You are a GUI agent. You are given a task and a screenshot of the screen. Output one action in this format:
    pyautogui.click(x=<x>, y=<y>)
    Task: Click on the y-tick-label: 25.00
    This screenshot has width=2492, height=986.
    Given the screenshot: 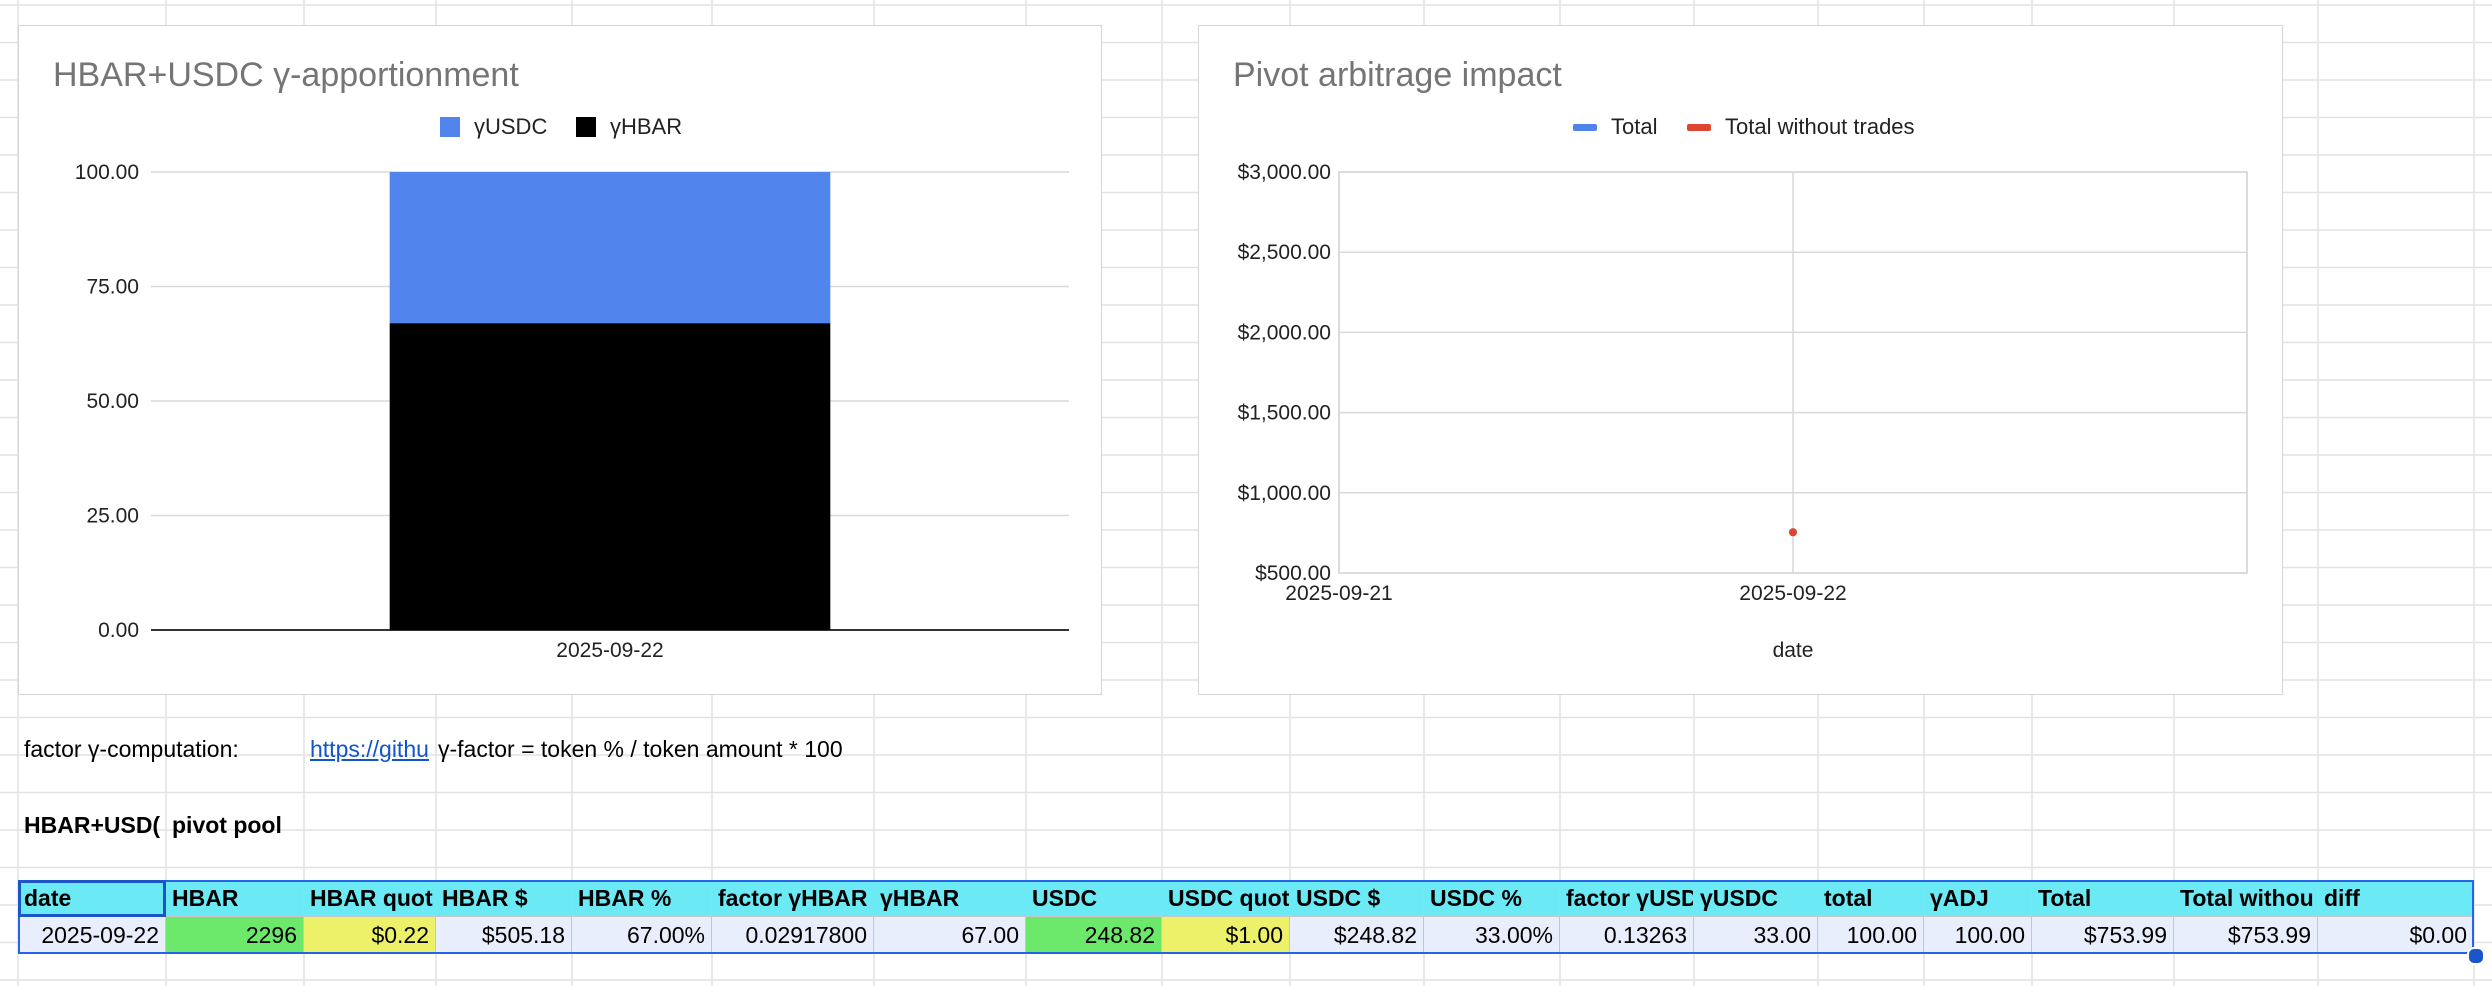 What is the action you would take?
    pyautogui.click(x=112, y=516)
    